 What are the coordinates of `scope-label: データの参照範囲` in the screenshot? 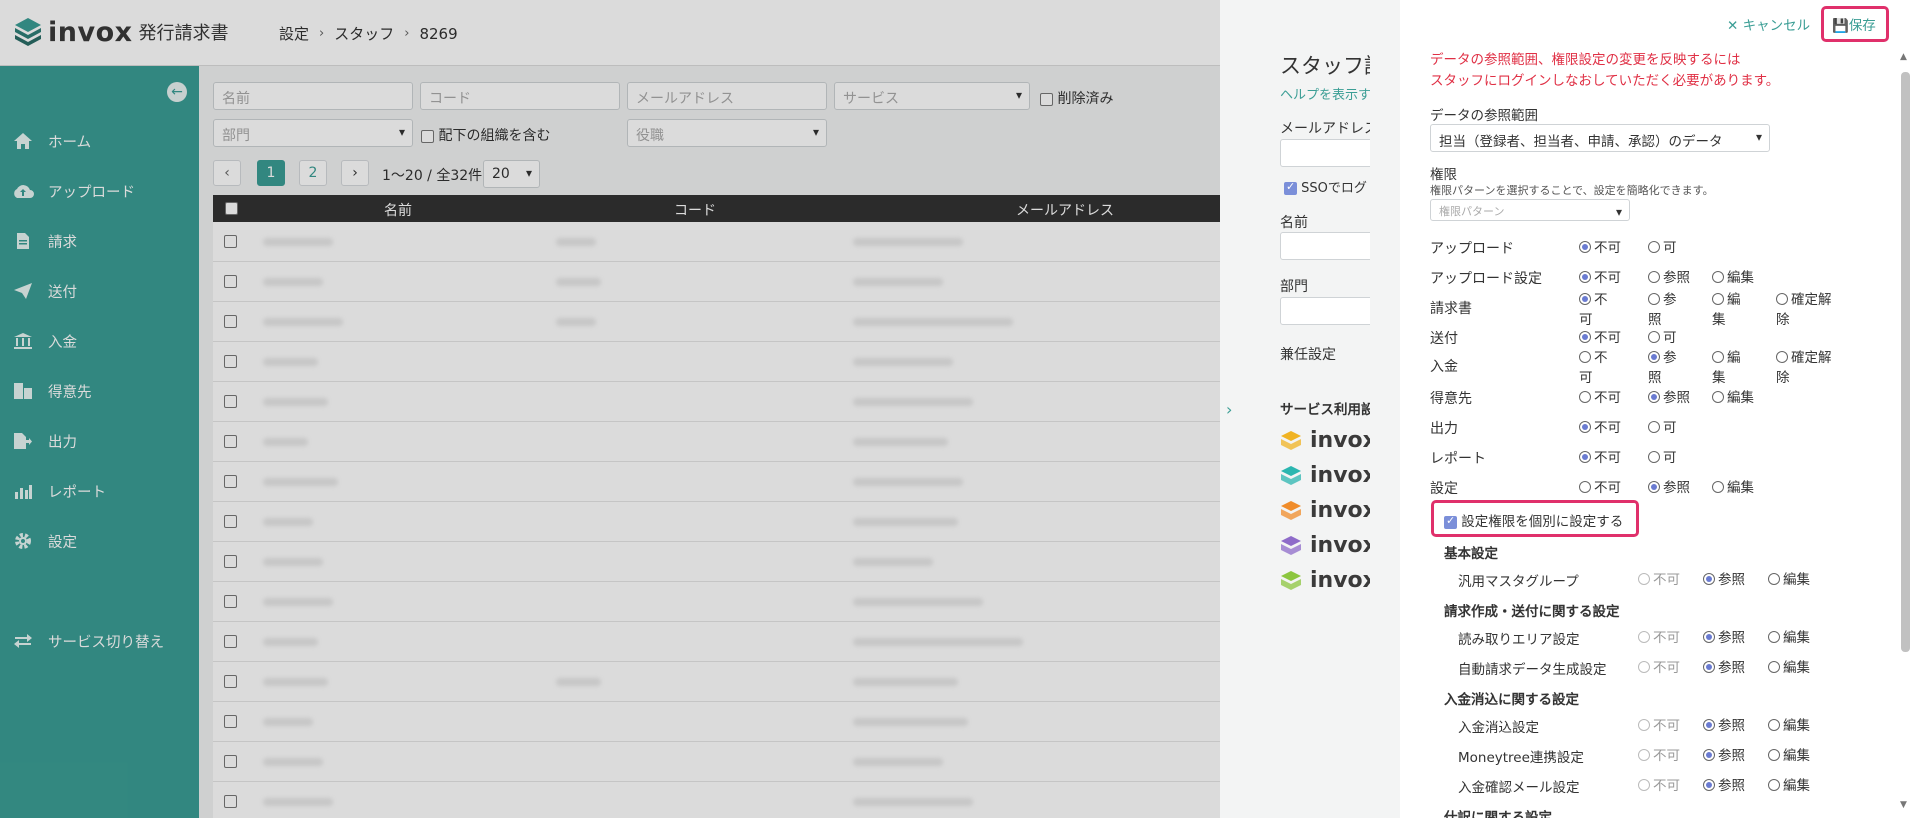 It's located at (1484, 116).